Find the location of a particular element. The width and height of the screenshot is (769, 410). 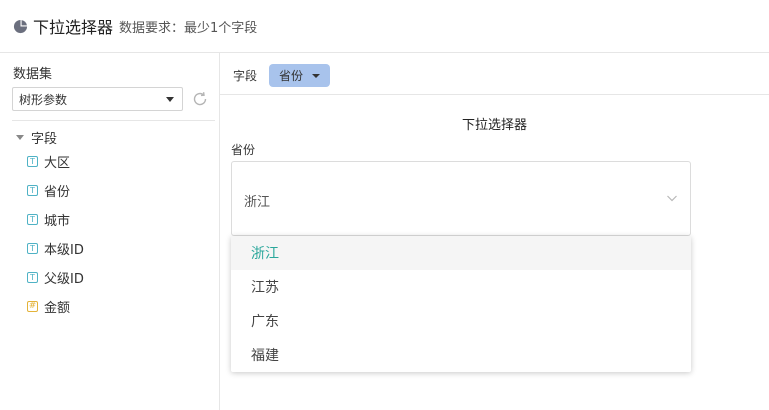

dataset-select: 树形参数 is located at coordinates (97, 99).